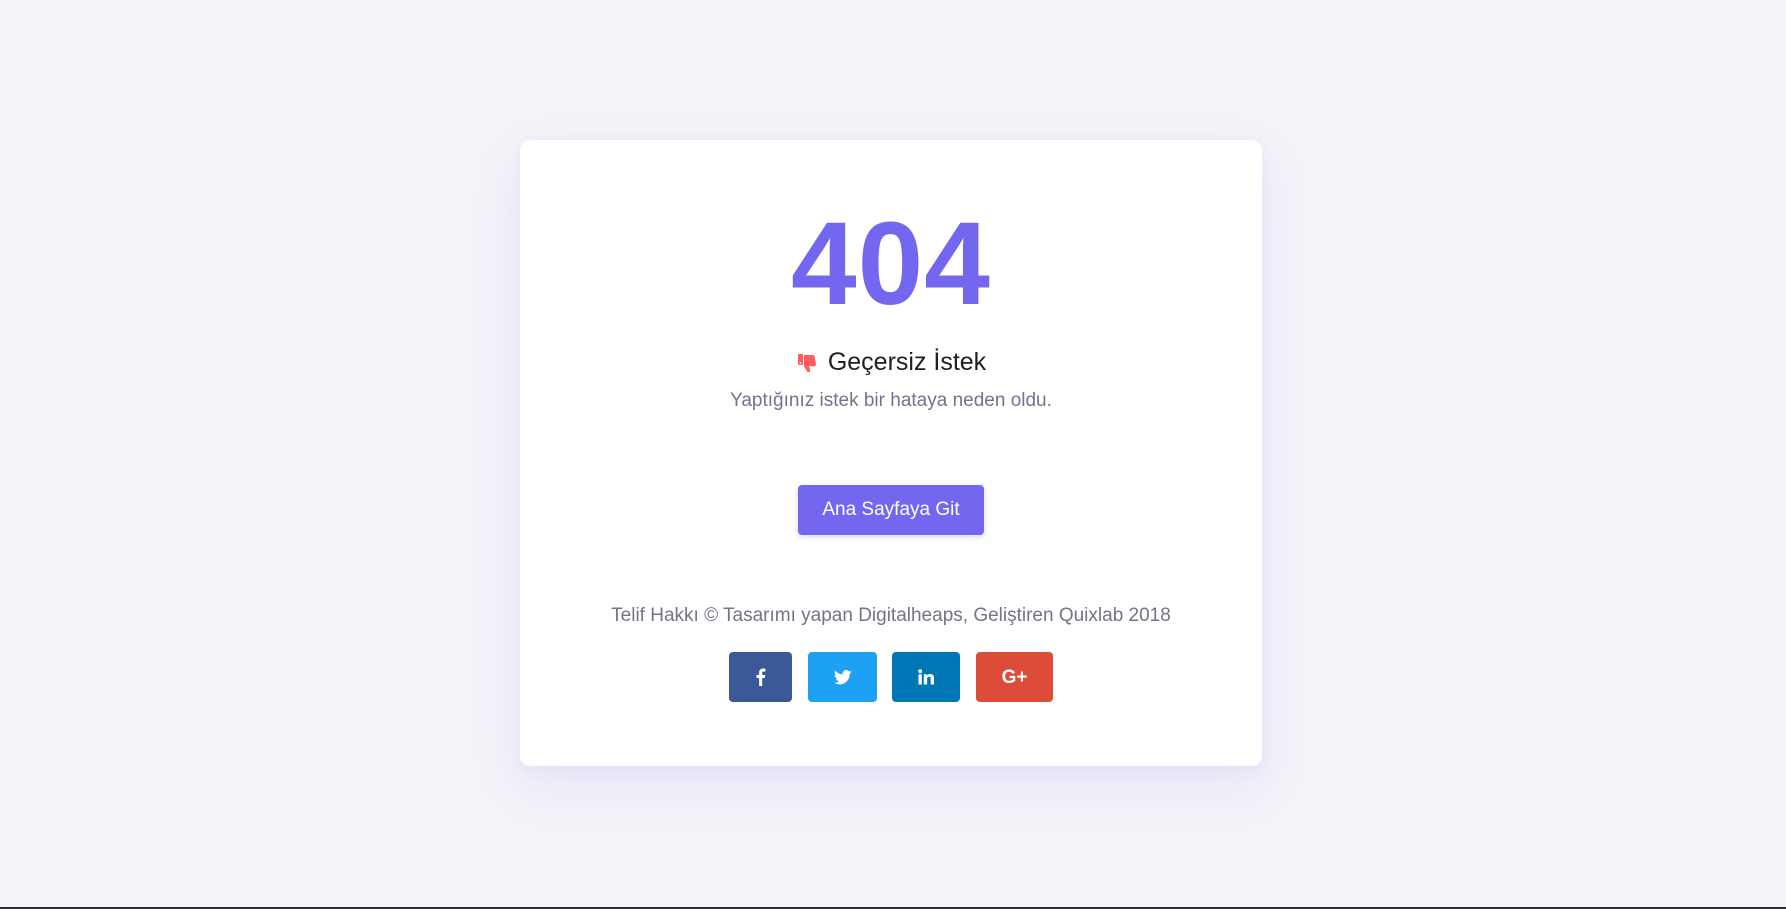  I want to click on social-links: G+, so click(891, 677).